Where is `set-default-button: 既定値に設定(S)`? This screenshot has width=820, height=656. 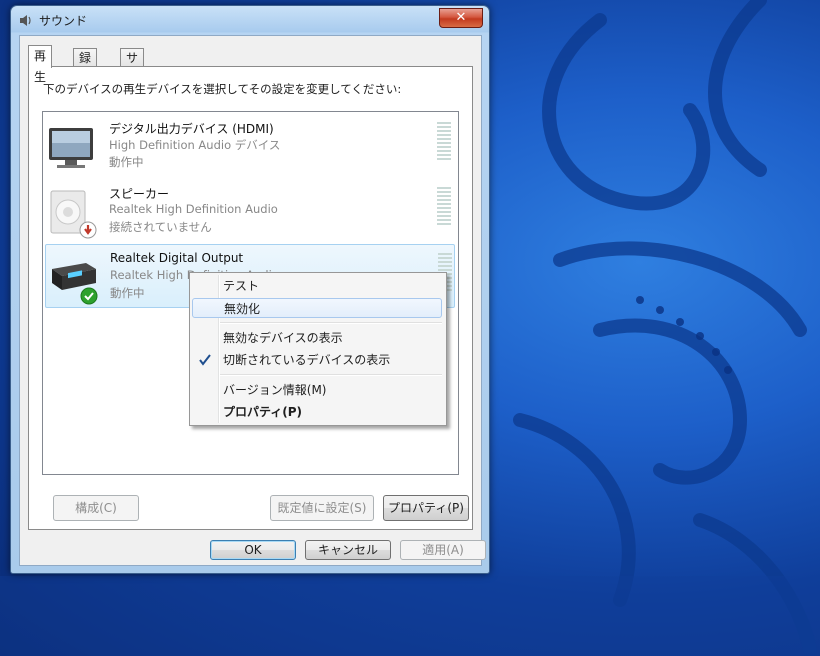
set-default-button: 既定値に設定(S) is located at coordinates (322, 508).